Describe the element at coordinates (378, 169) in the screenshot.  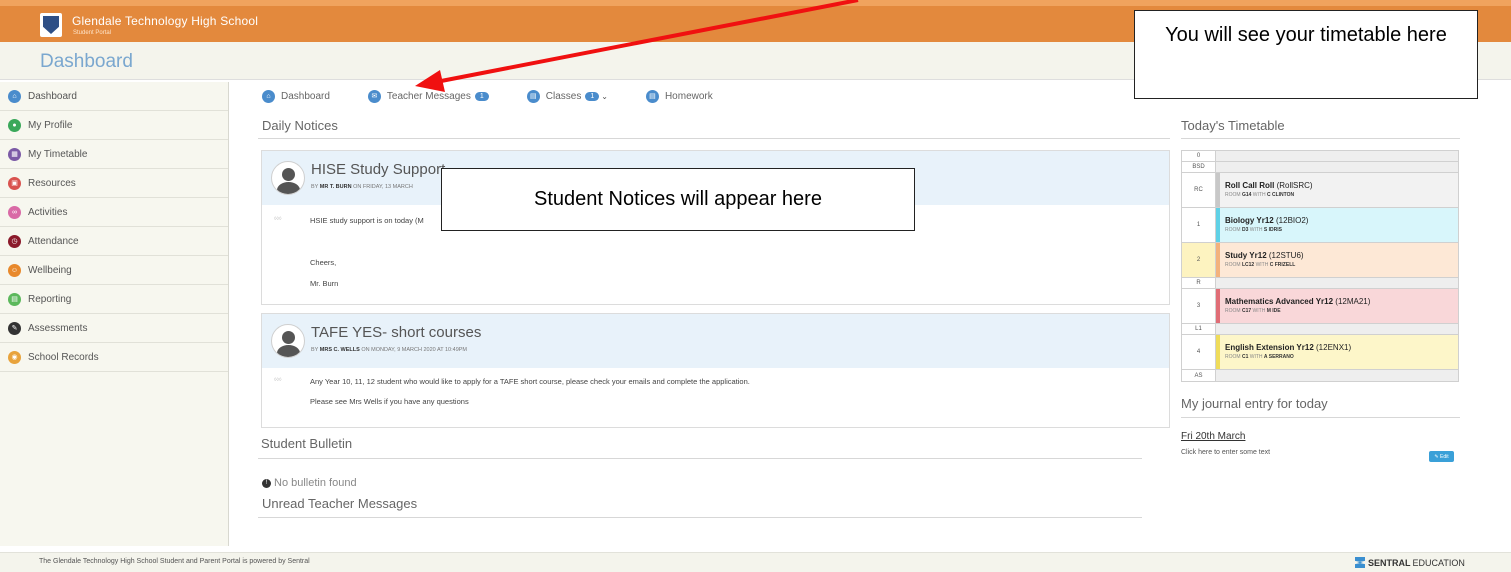
I see `notice-title: HISE Study Support` at that location.